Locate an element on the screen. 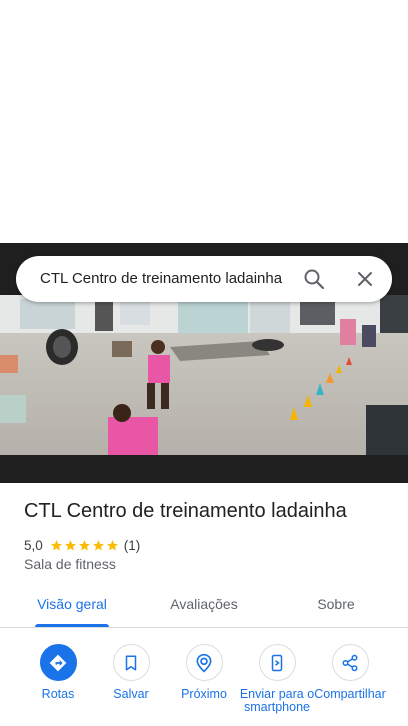 Image resolution: width=408 pixels, height=726 pixels. tab-reviews: Avaliações is located at coordinates (204, 608).